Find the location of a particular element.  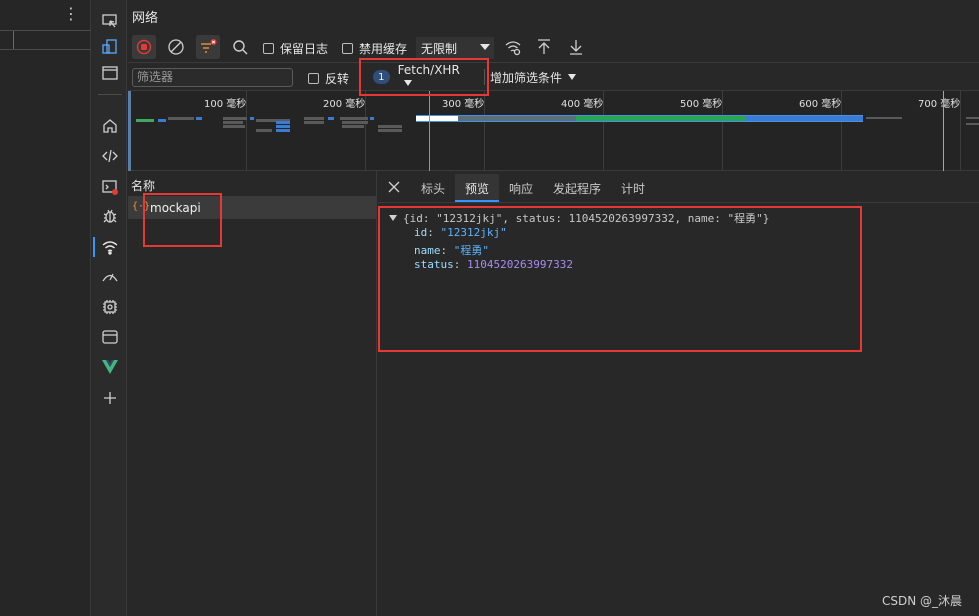

invert-checkbox: 反转 is located at coordinates (328, 78).